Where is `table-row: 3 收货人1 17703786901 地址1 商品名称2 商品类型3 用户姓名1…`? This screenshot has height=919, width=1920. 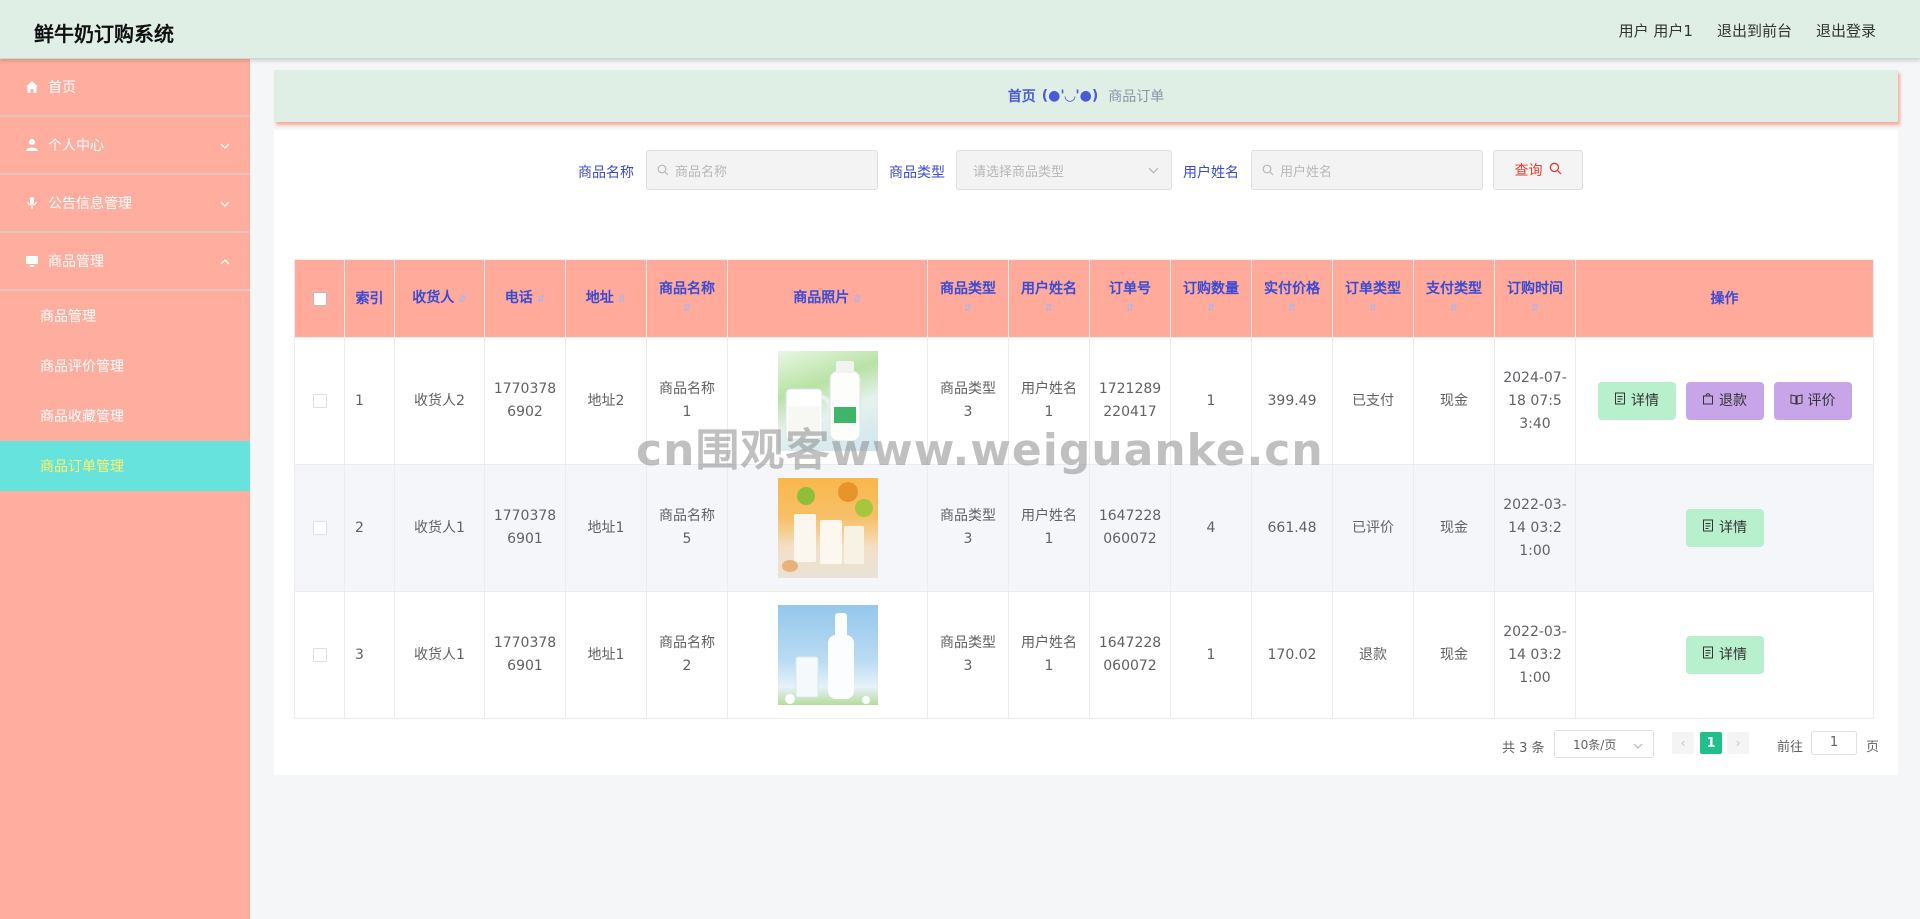 table-row: 3 收货人1 17703786901 地址1 商品名称2 商品类型3 用户姓名1… is located at coordinates (1084, 655).